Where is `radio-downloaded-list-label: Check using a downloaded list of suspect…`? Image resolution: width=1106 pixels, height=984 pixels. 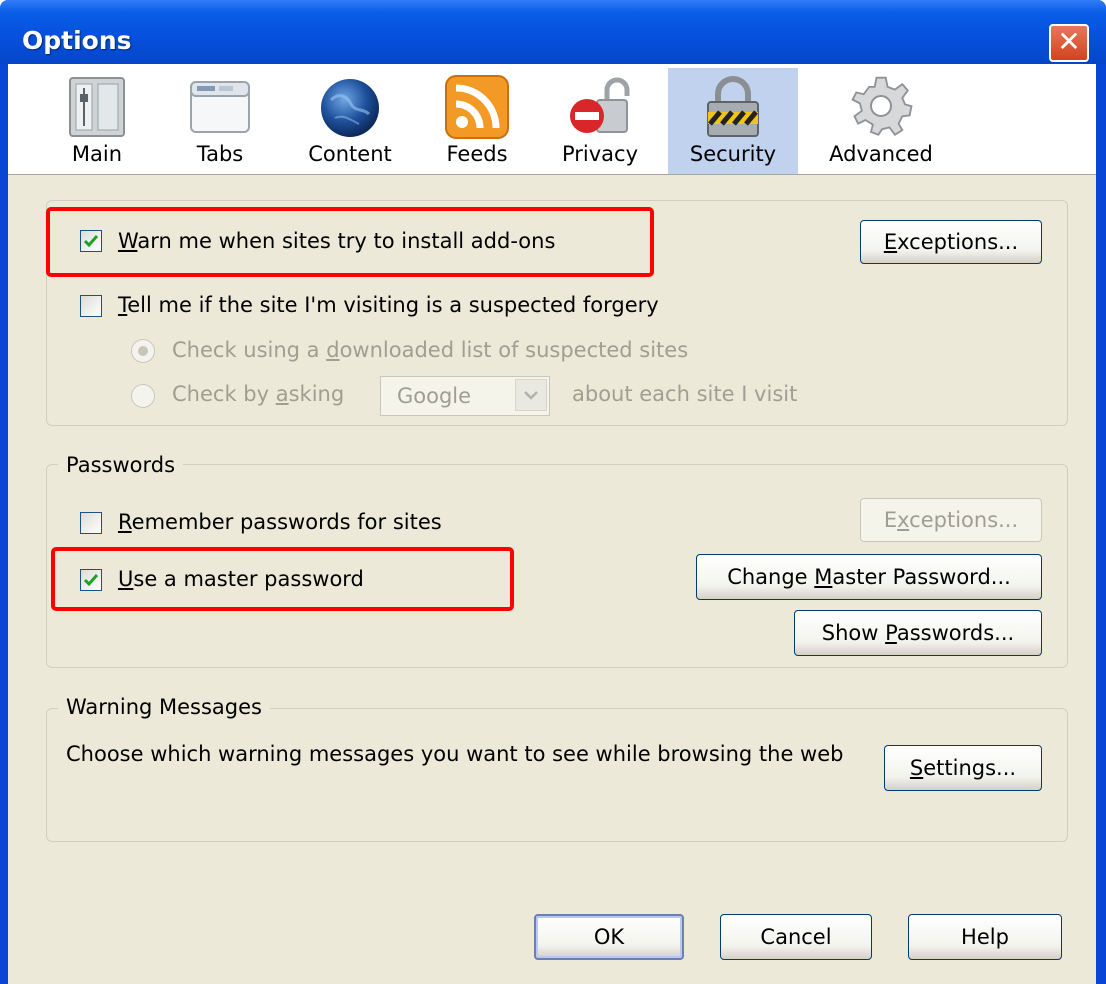 radio-downloaded-list-label: Check using a downloaded list of suspect… is located at coordinates (430, 350).